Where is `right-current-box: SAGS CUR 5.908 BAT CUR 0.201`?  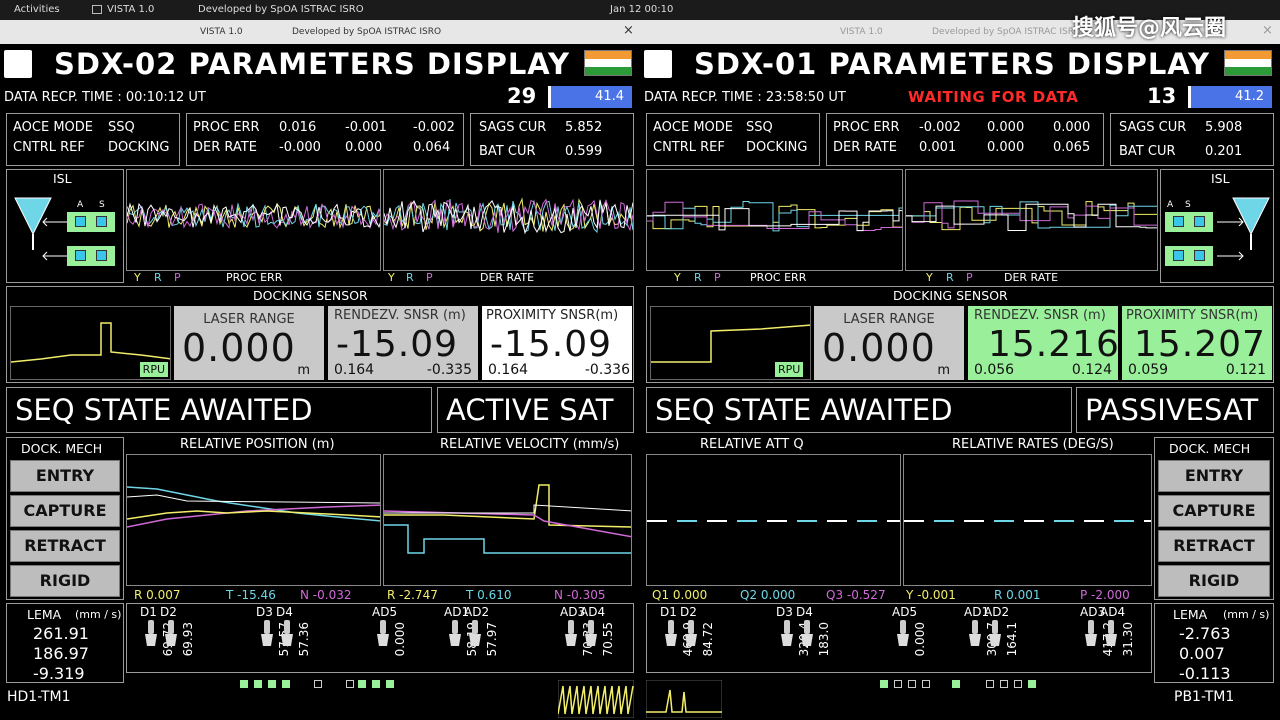
right-current-box: SAGS CUR 5.908 BAT CUR 0.201 is located at coordinates (1192, 139).